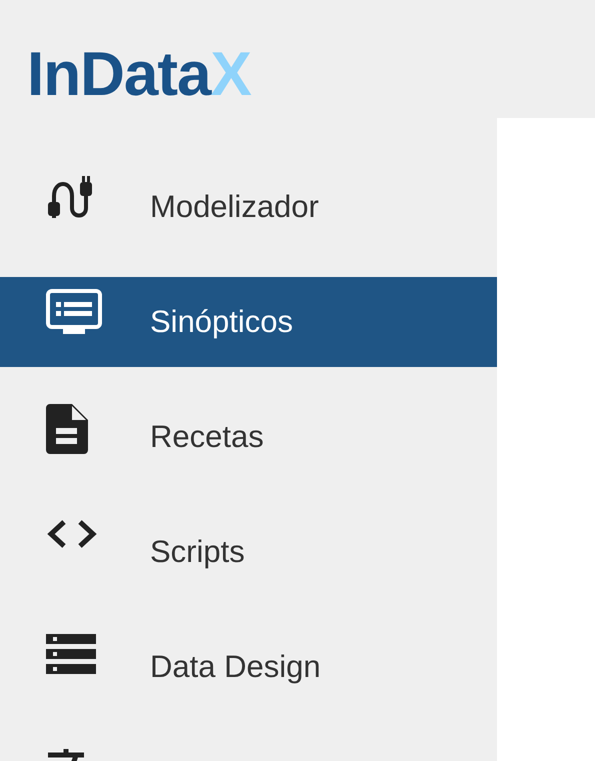 Image resolution: width=595 pixels, height=761 pixels. Describe the element at coordinates (248, 322) in the screenshot. I see `sidebar-item: Sinópticos` at that location.